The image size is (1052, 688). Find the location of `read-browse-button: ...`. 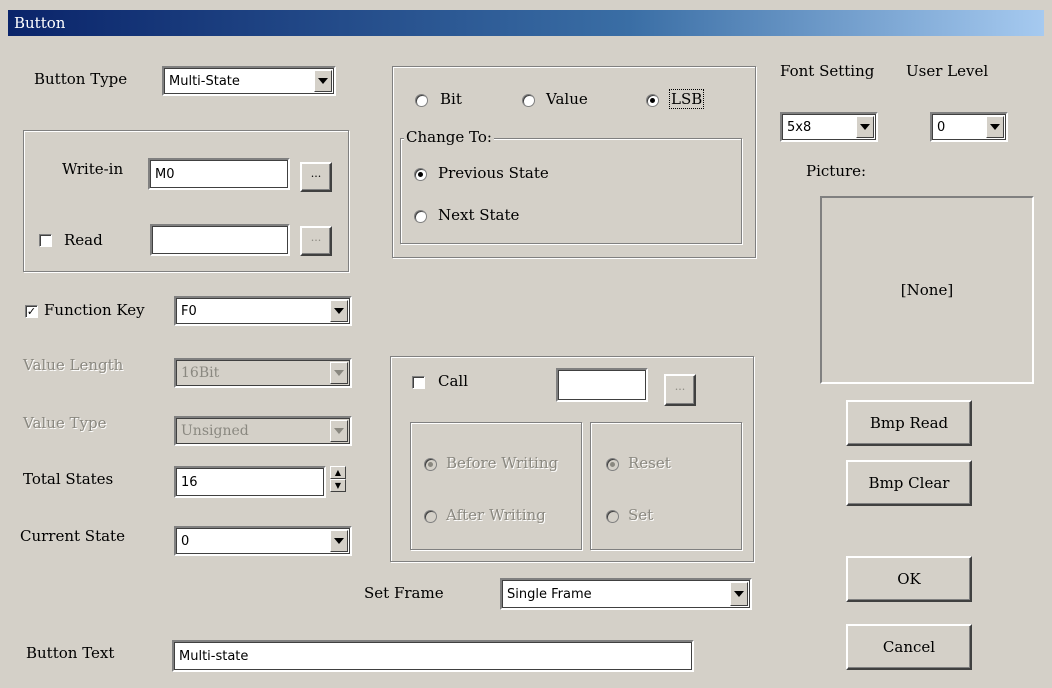

read-browse-button: ... is located at coordinates (316, 241).